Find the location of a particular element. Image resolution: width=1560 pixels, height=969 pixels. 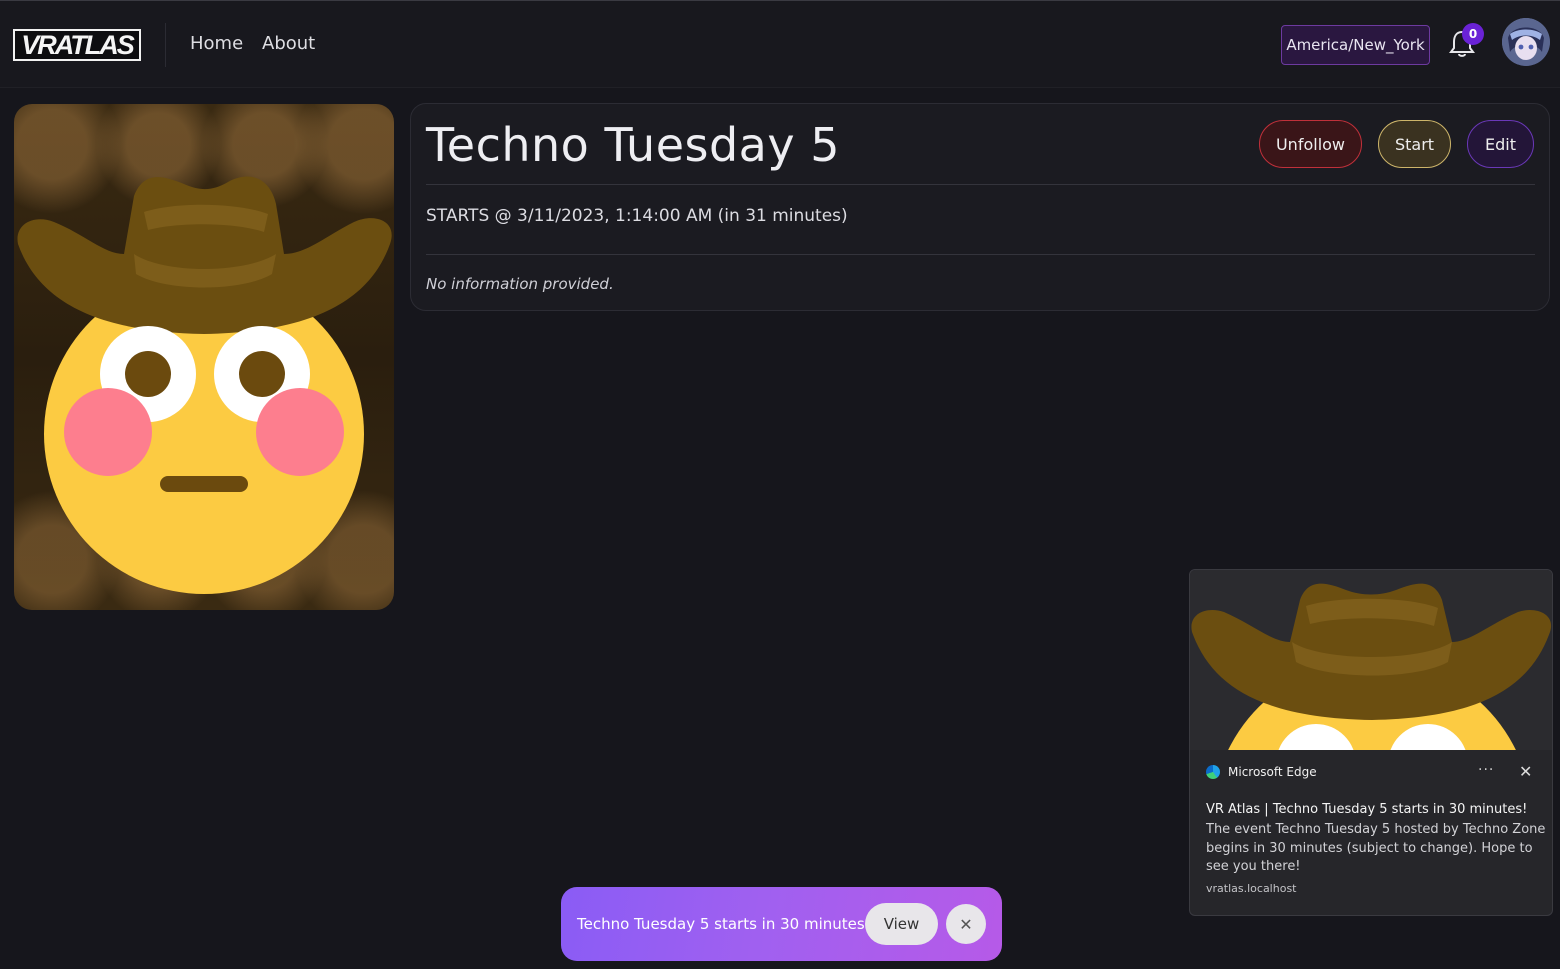

toast-message: Techno Tuesday 5 starts in 30 minutes! is located at coordinates (724, 924).